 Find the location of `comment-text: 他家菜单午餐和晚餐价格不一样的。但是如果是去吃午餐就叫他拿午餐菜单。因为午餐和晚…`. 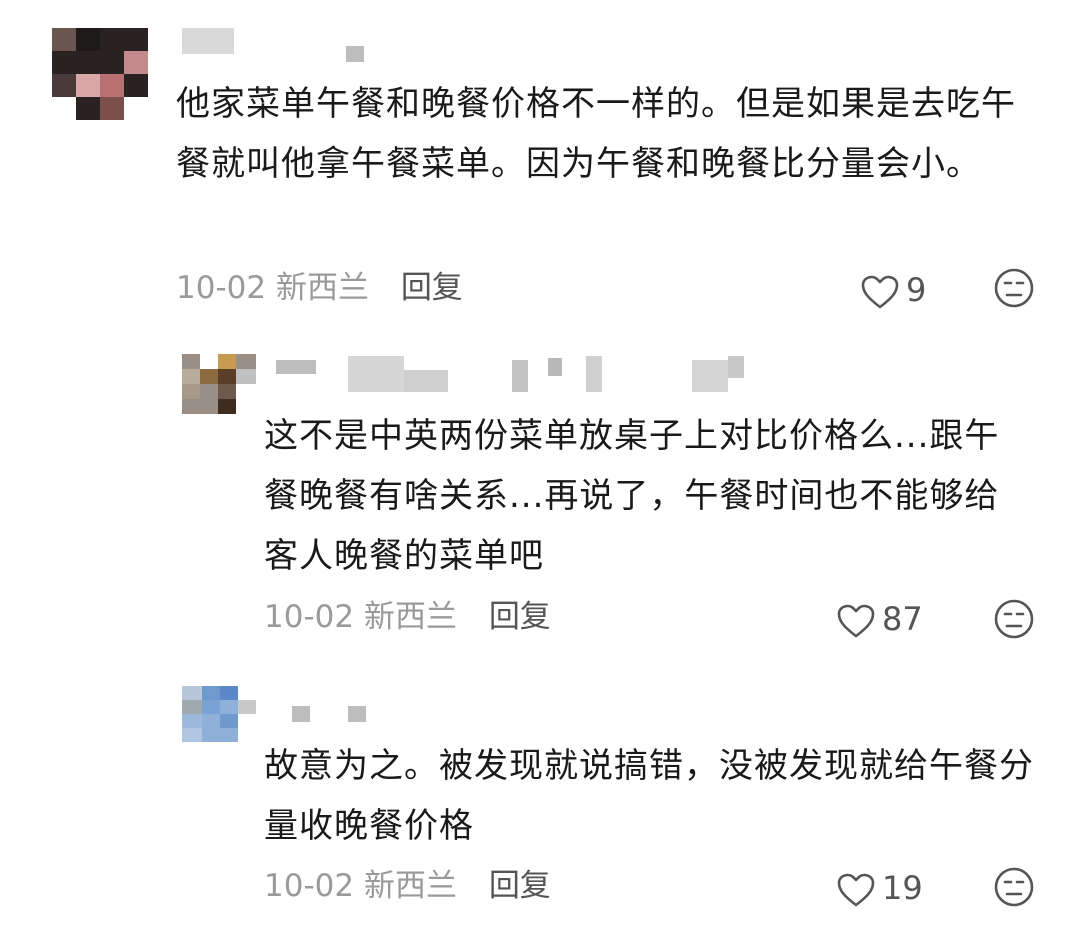

comment-text: 他家菜单午餐和晚餐价格不一样的。但是如果是去吃午餐就叫他拿午餐菜单。因为午餐和晚… is located at coordinates (596, 134).